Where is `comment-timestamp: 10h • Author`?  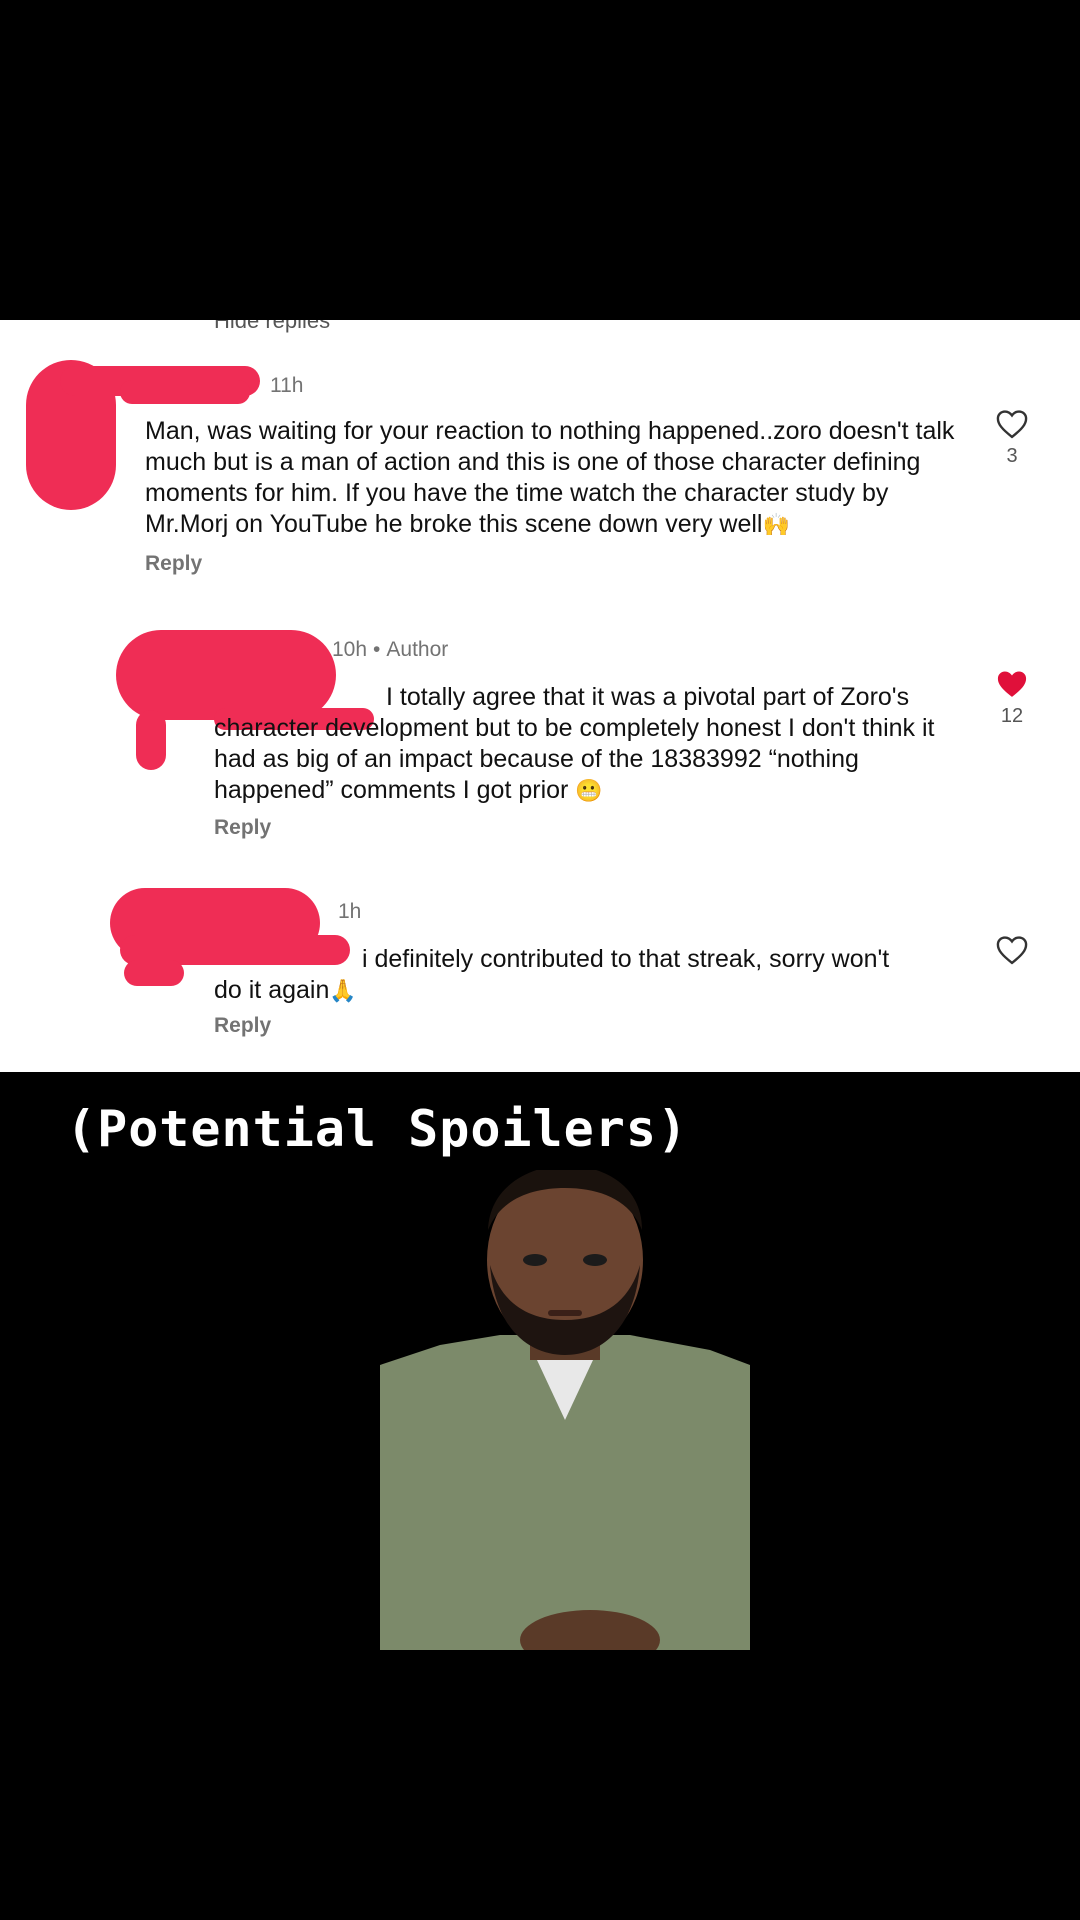 comment-timestamp: 10h • Author is located at coordinates (390, 649).